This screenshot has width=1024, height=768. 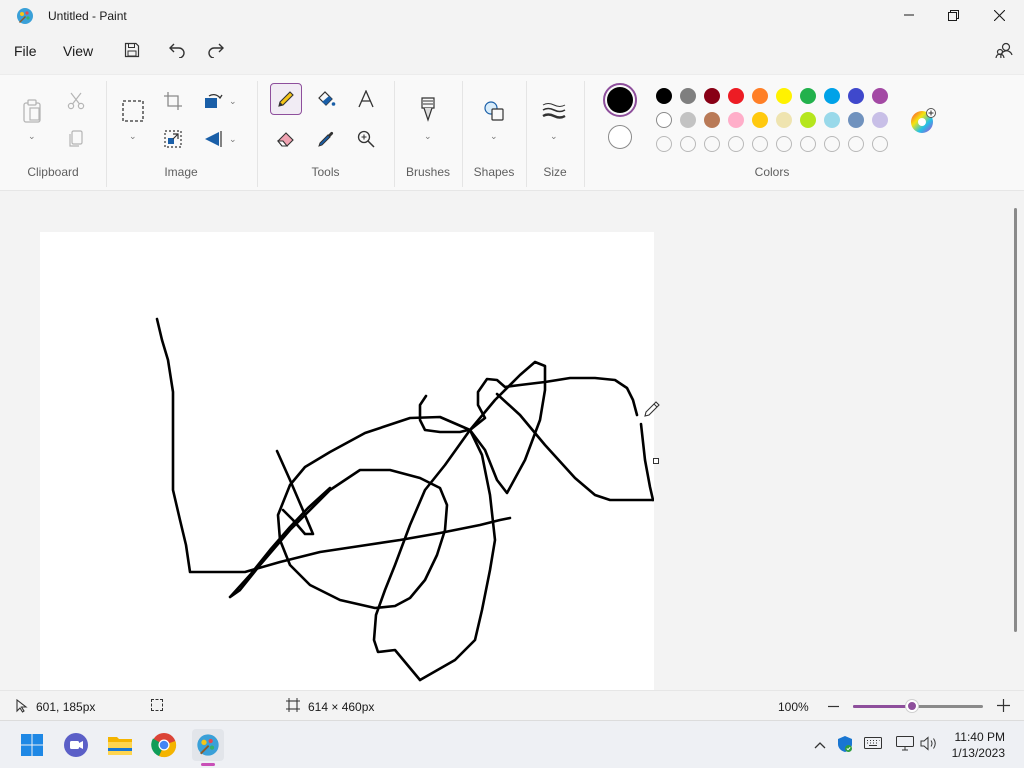 I want to click on pencil-tool, so click(x=286, y=99).